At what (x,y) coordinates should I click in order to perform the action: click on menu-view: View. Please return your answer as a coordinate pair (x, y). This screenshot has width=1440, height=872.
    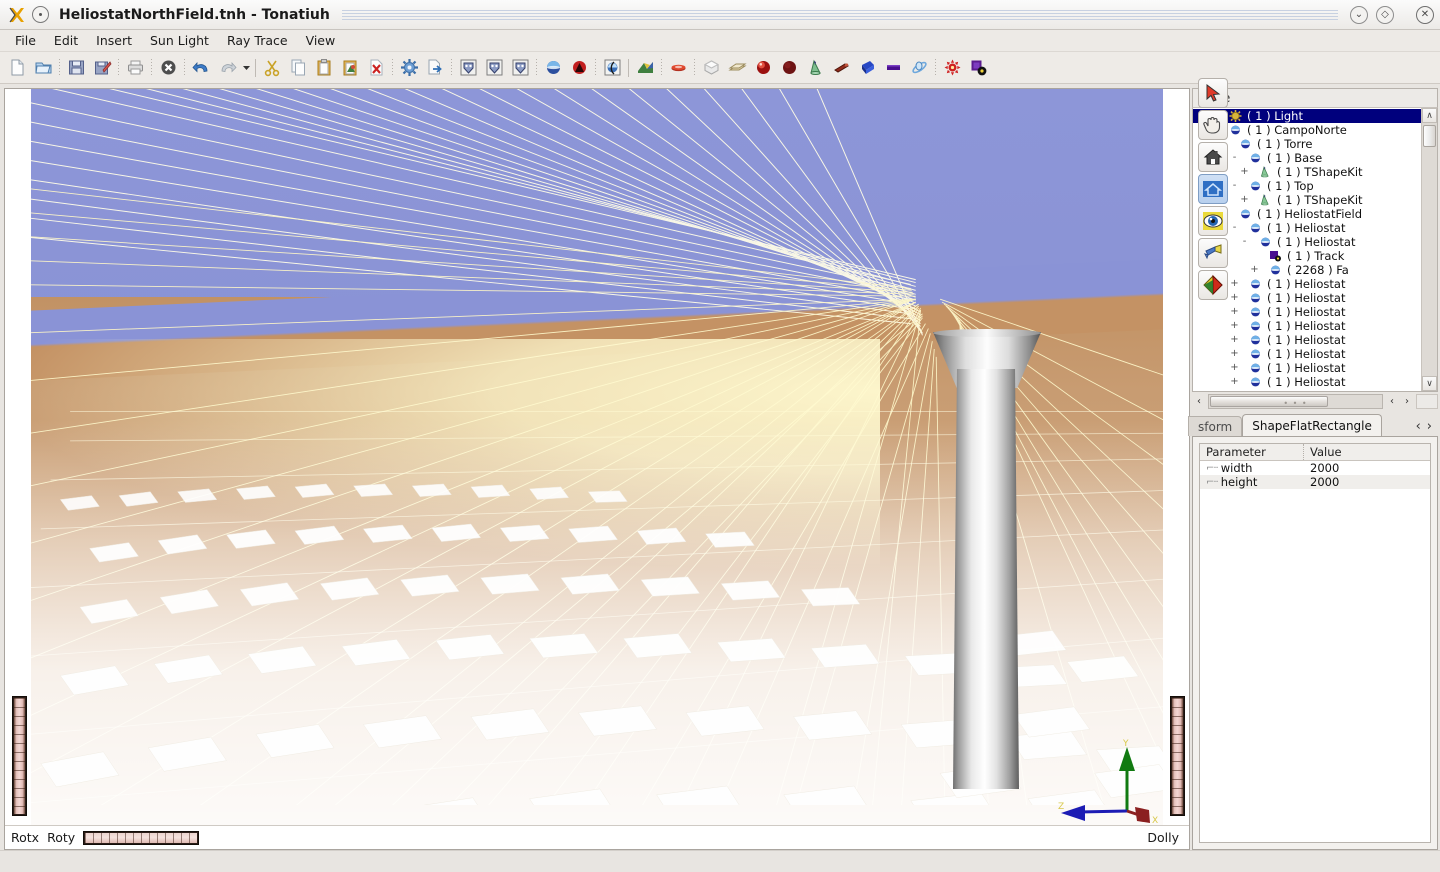
    Looking at the image, I should click on (321, 40).